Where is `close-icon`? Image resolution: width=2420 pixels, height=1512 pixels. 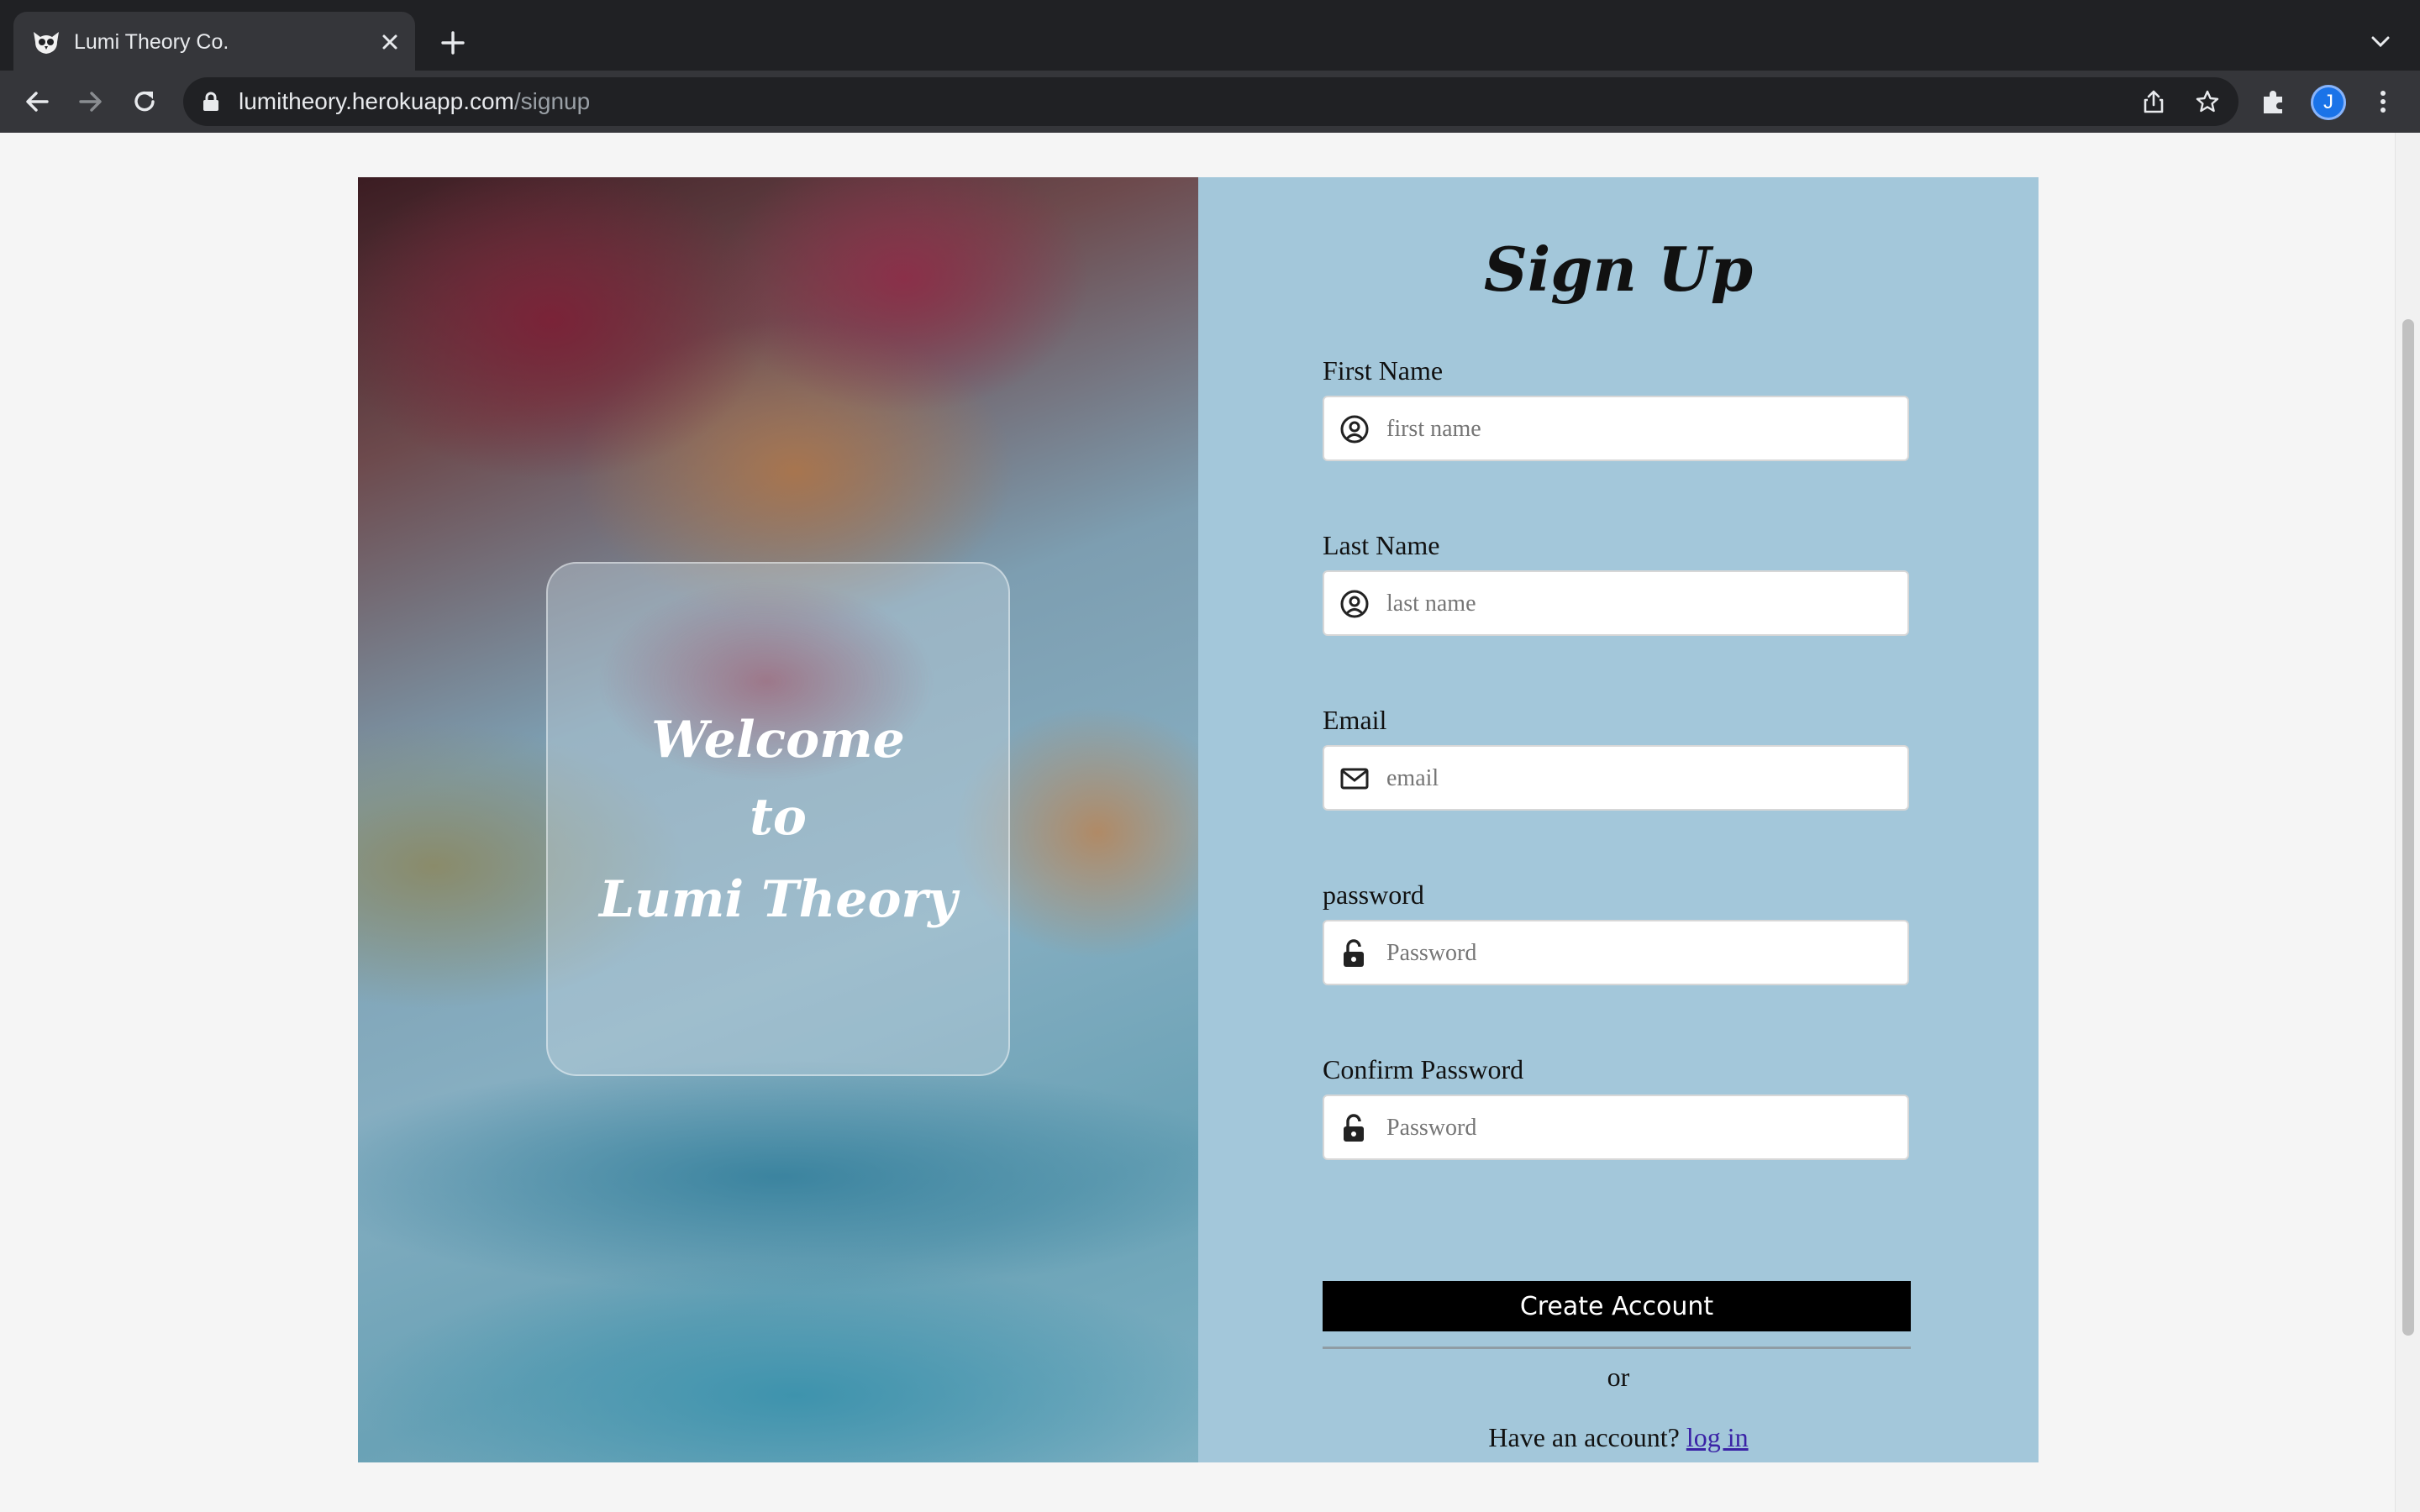 close-icon is located at coordinates (390, 42).